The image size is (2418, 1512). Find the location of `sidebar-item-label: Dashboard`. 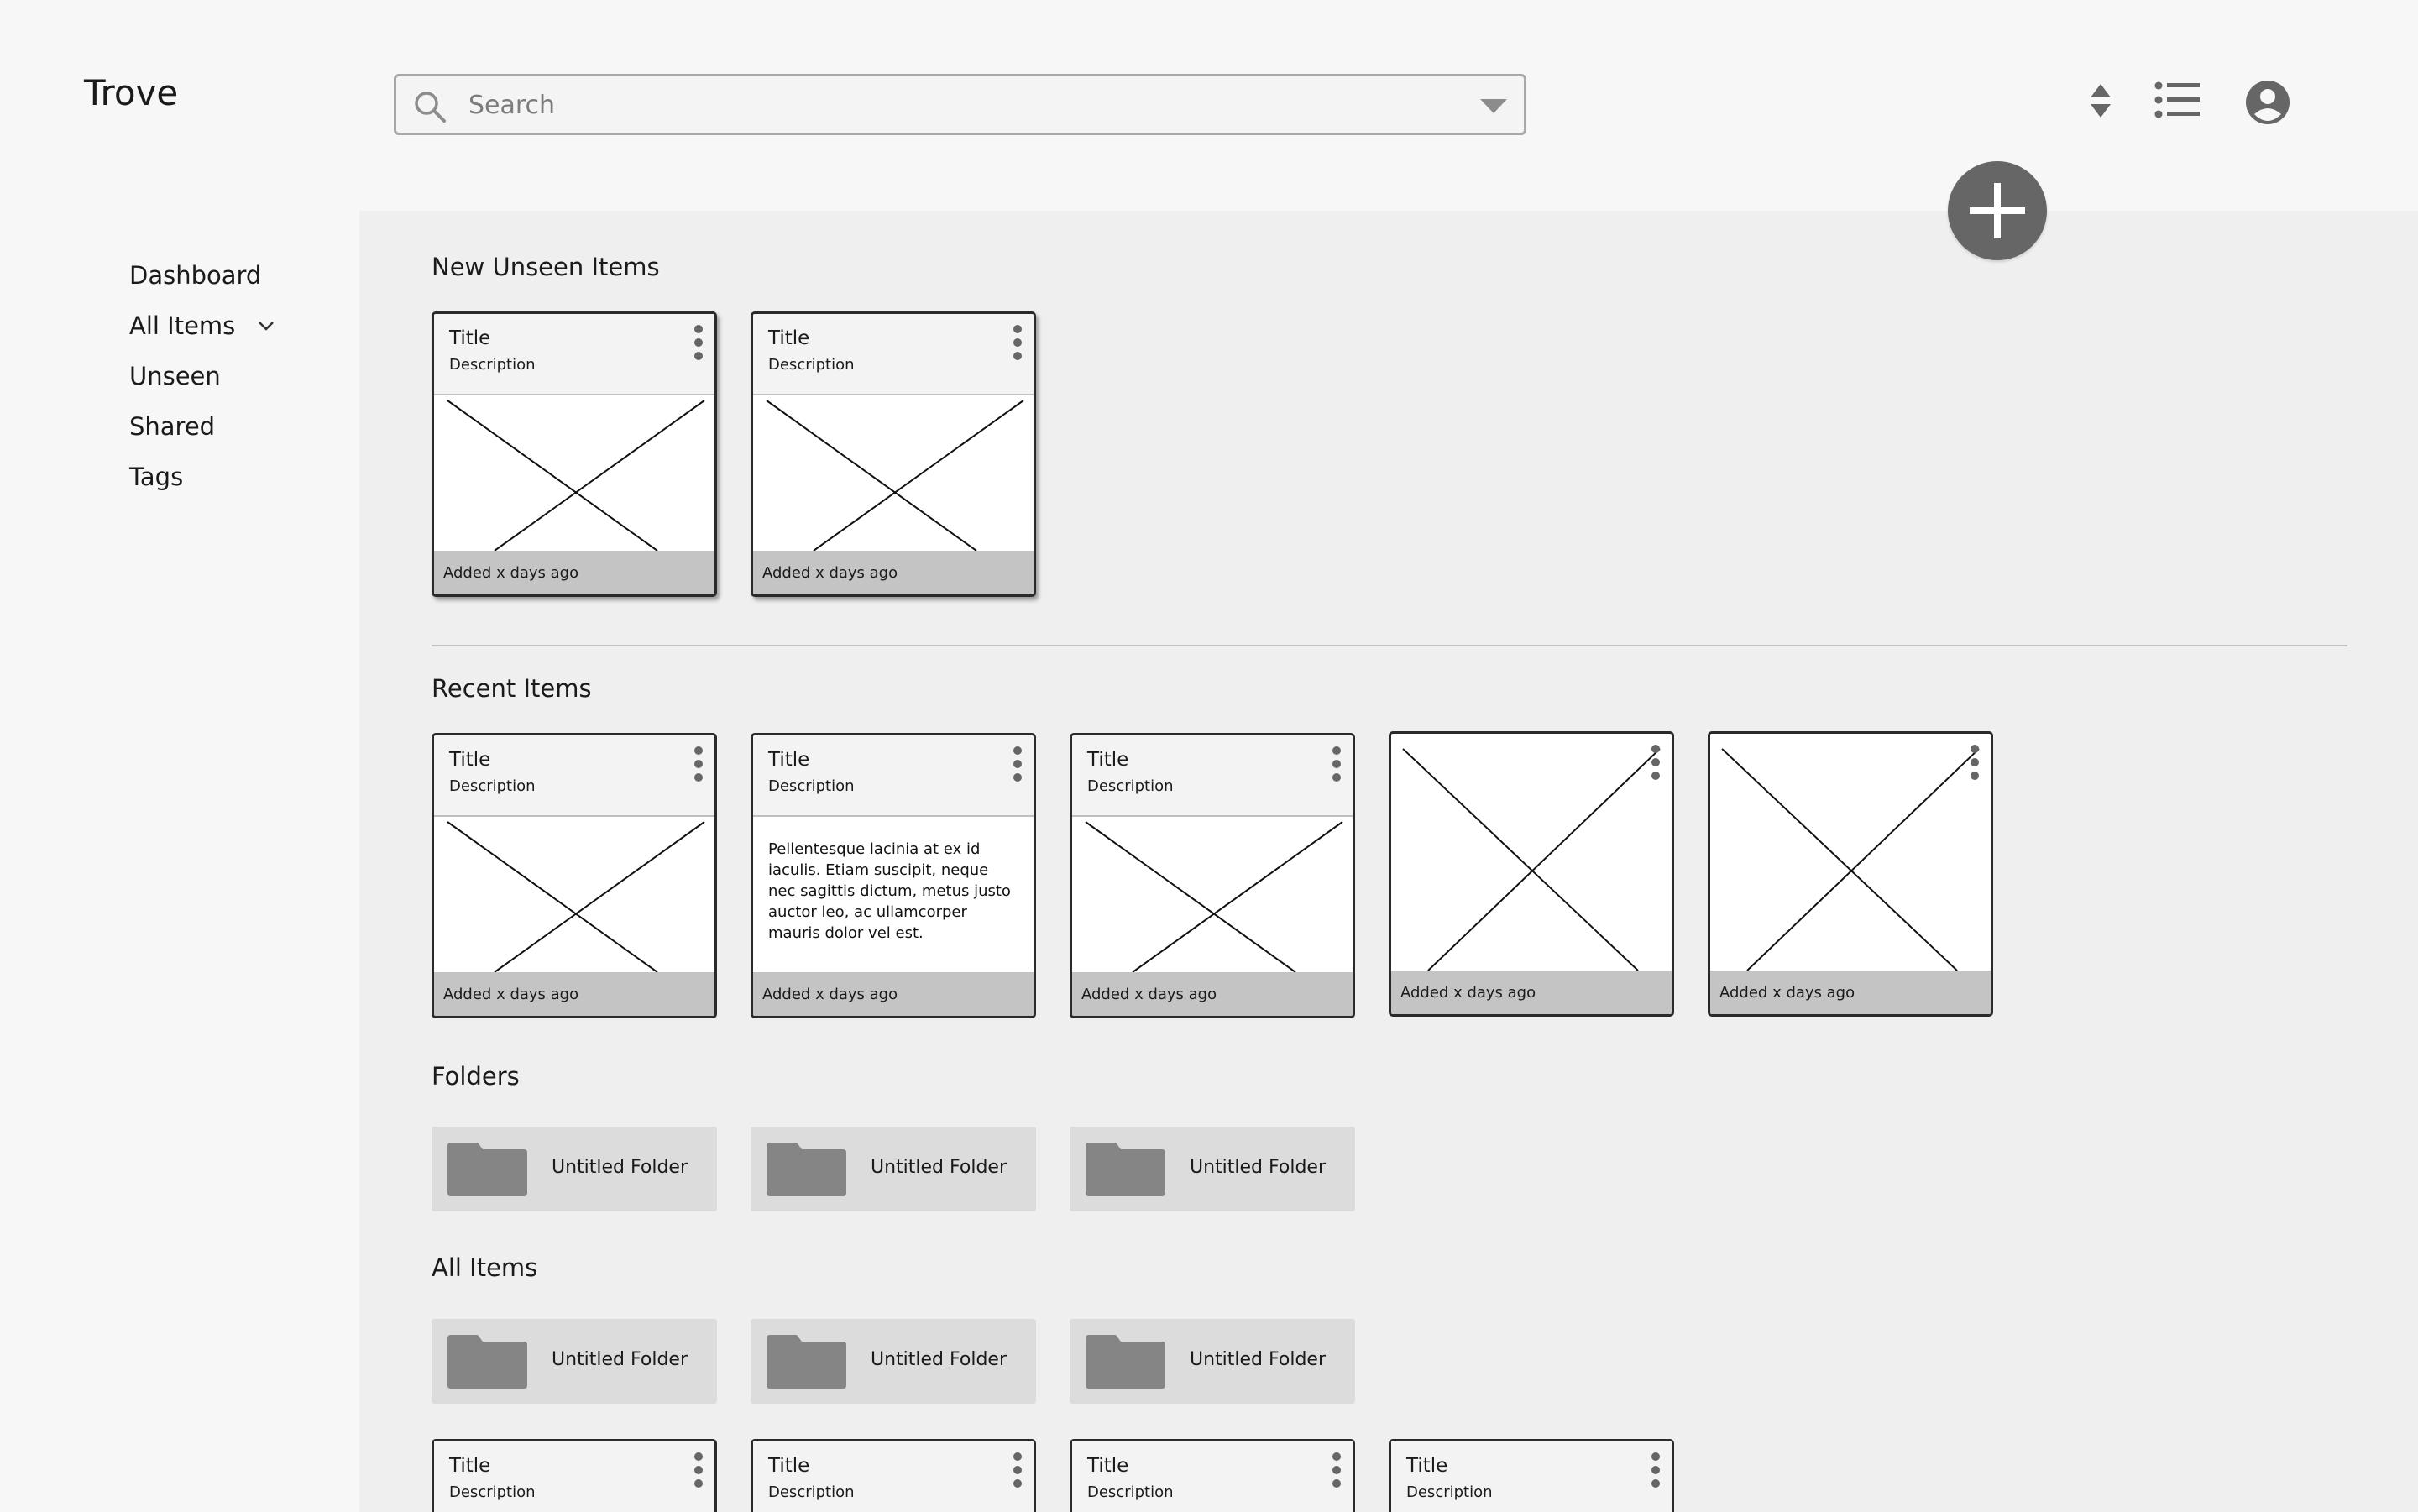

sidebar-item-label: Dashboard is located at coordinates (195, 275).